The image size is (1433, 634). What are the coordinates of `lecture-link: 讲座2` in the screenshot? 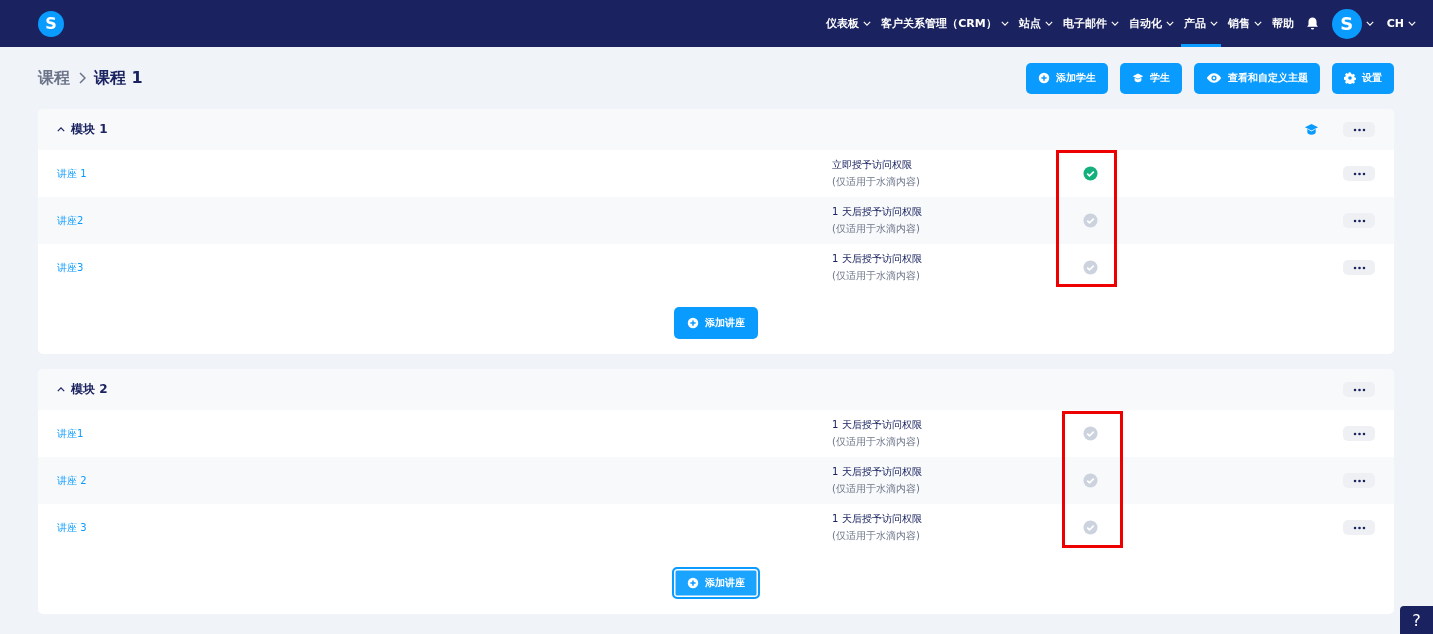 It's located at (444, 220).